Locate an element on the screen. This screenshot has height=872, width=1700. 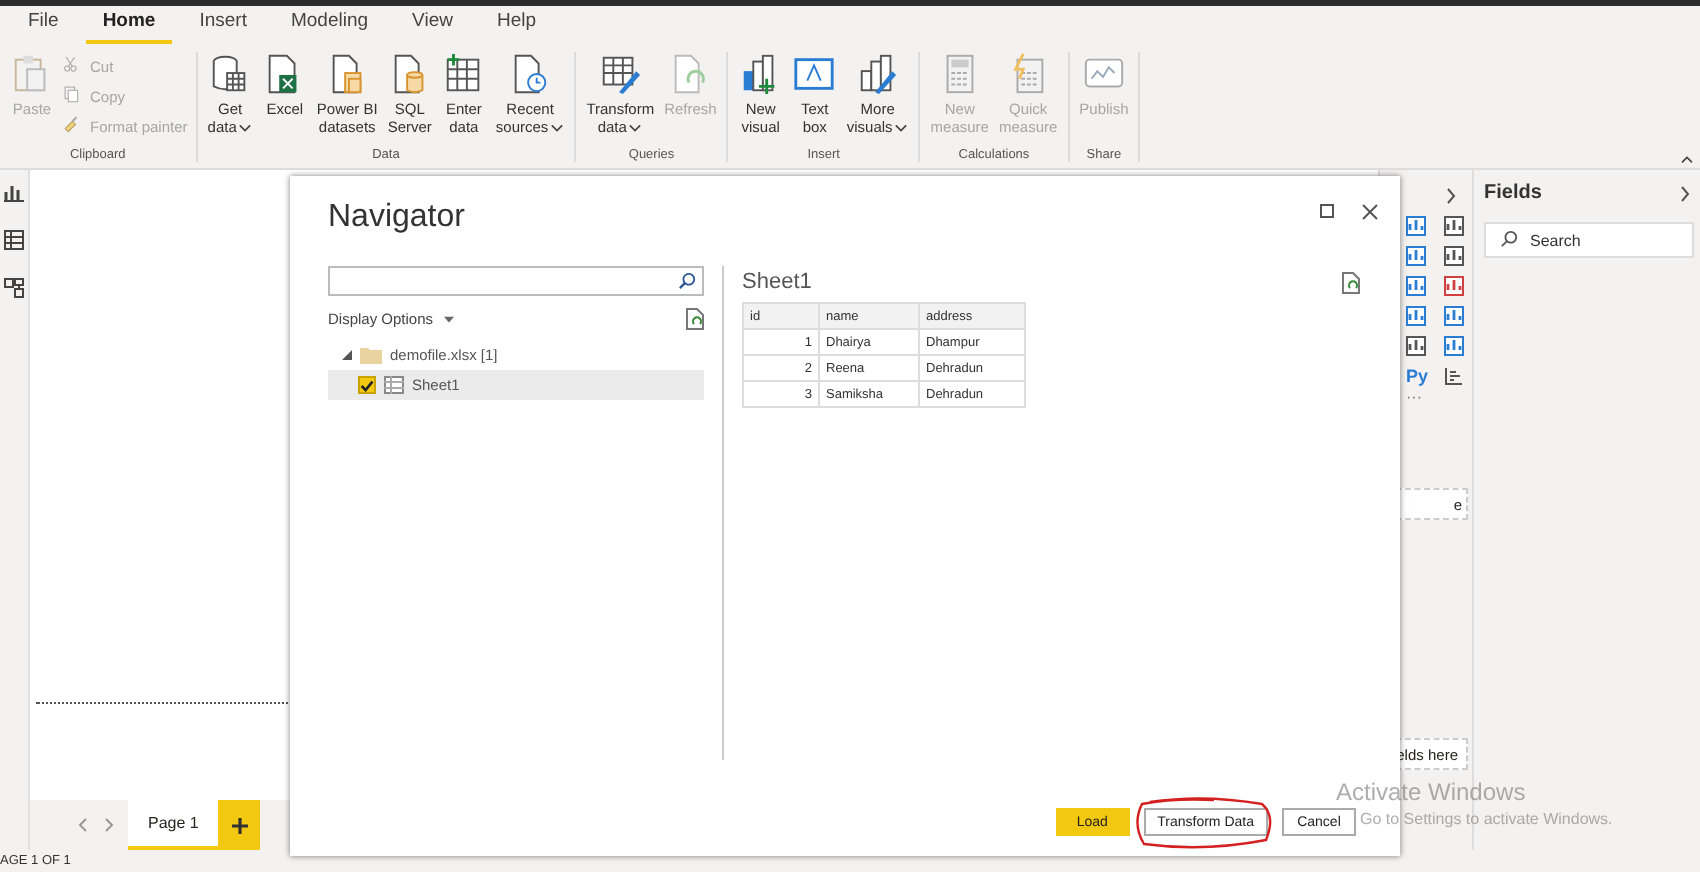
search-field: Search is located at coordinates (1589, 240).